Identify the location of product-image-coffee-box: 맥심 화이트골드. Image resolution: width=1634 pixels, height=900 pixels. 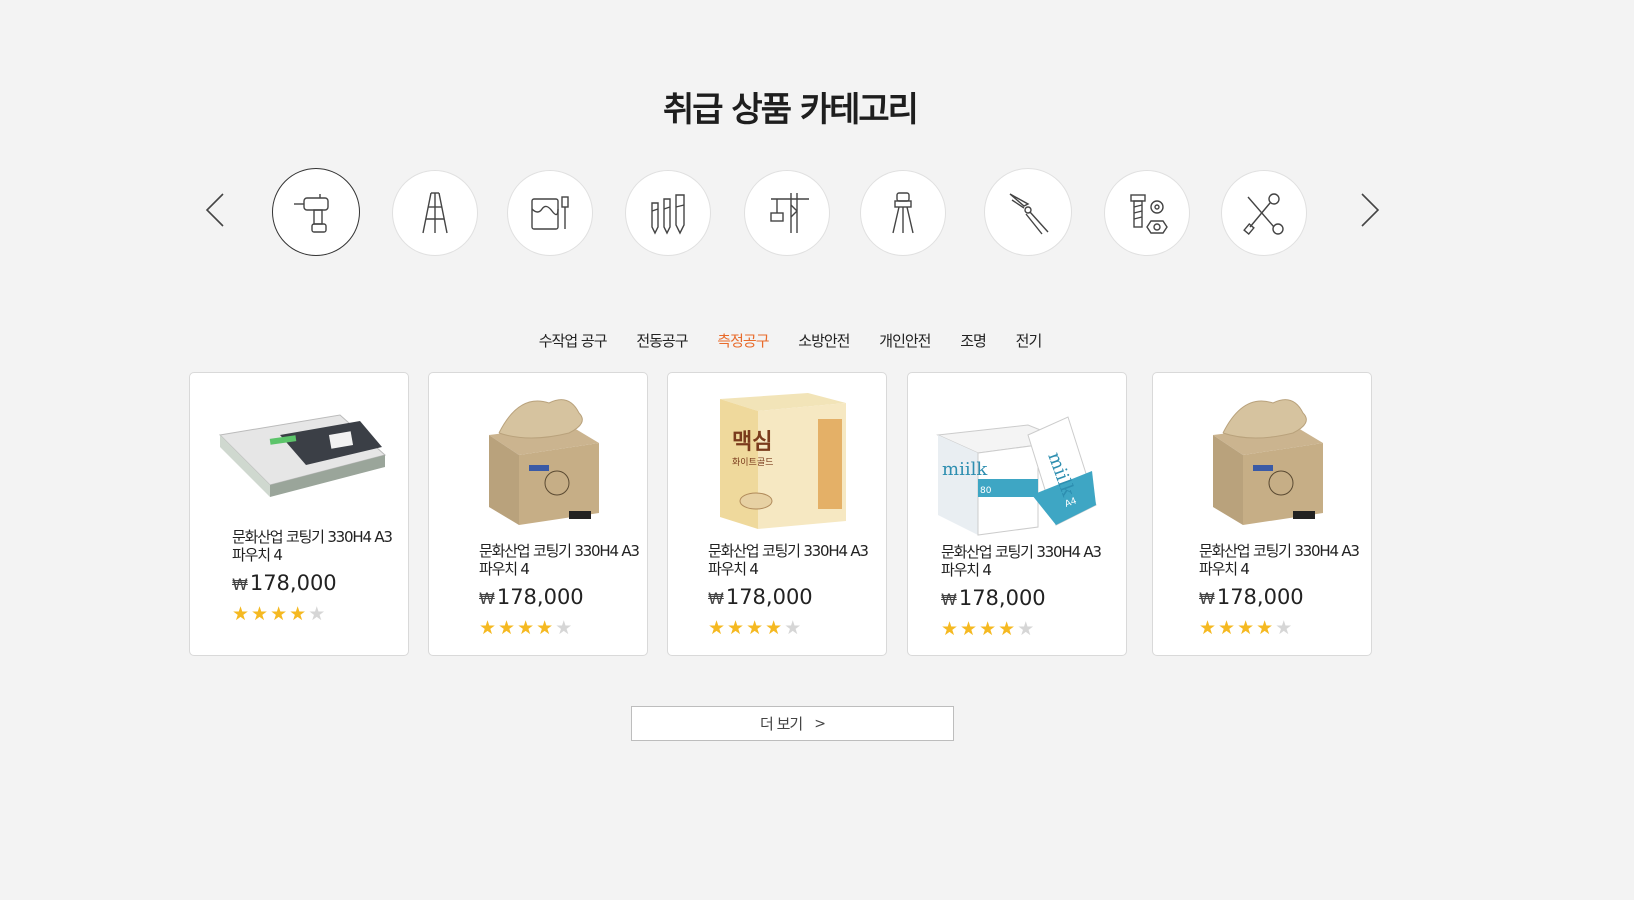
(783, 461).